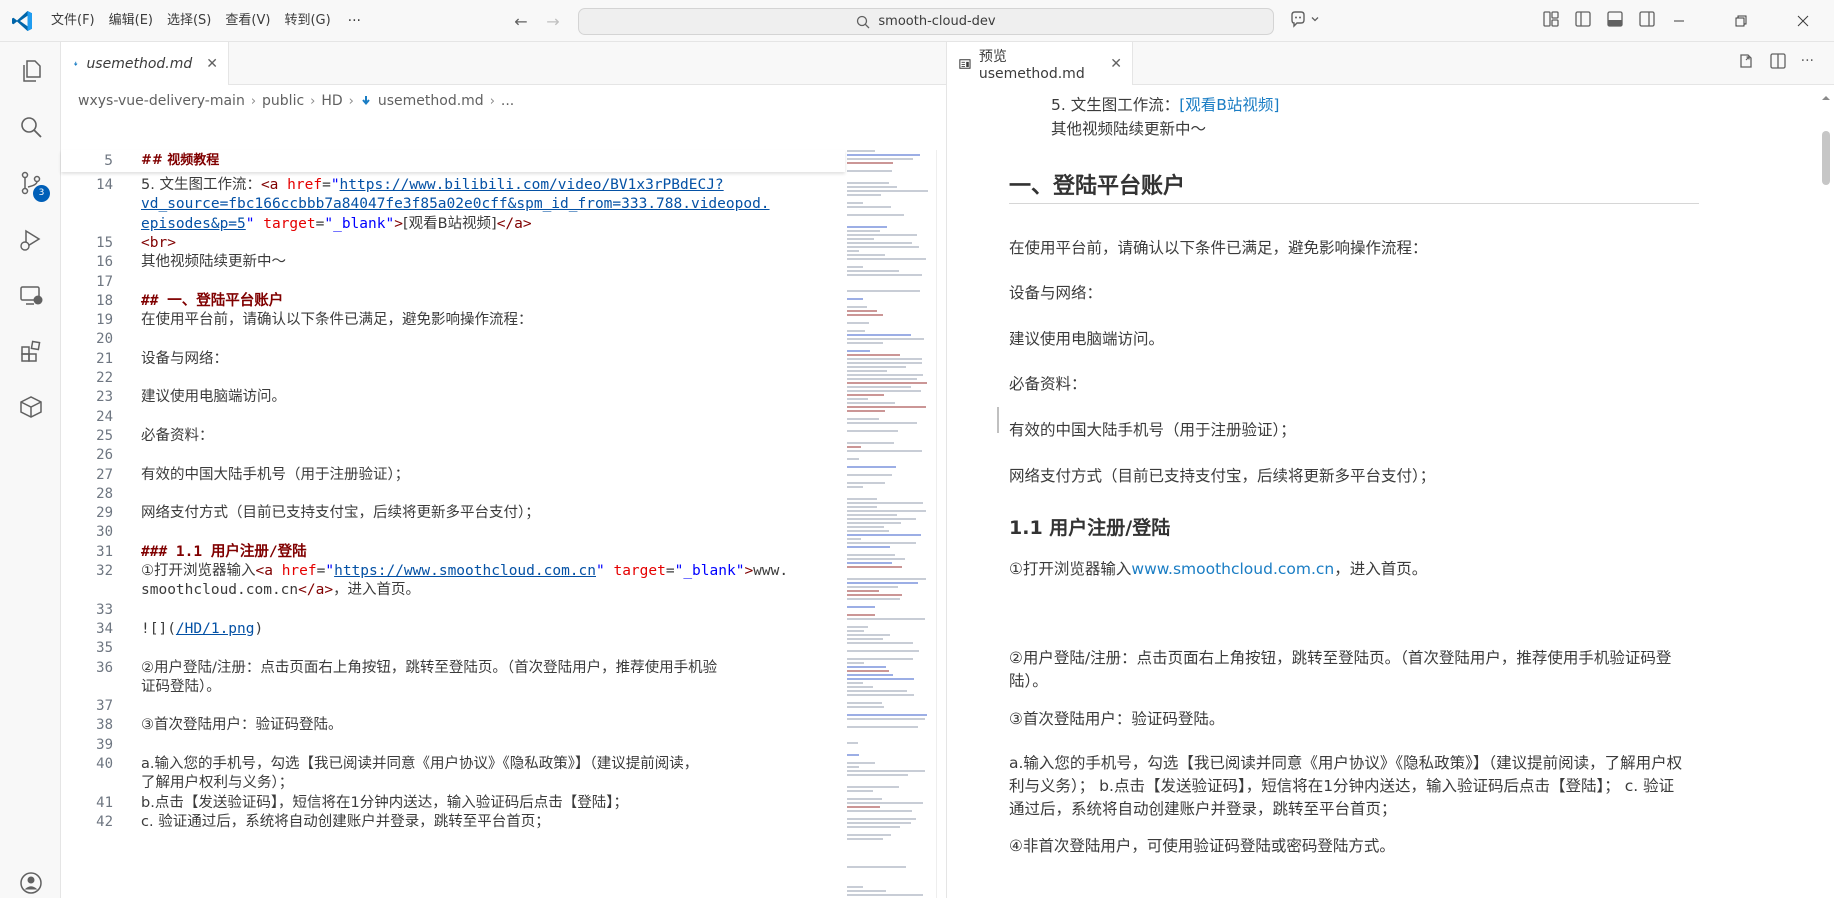  What do you see at coordinates (1583, 19) in the screenshot?
I see `toggle-primary-sidebar-icon` at bounding box center [1583, 19].